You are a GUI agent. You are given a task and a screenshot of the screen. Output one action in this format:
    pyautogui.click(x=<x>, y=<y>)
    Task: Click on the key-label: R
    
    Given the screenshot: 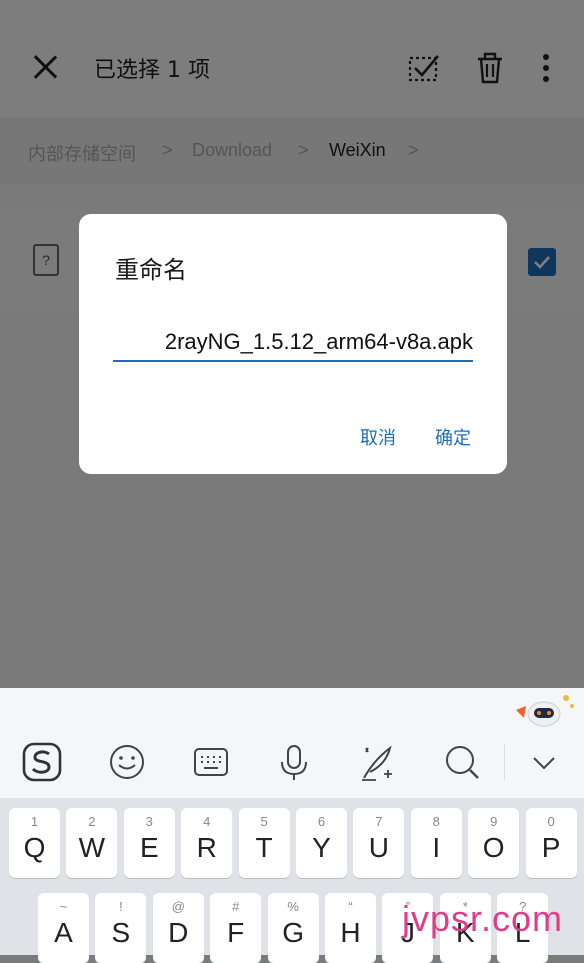 What is the action you would take?
    pyautogui.click(x=206, y=847)
    